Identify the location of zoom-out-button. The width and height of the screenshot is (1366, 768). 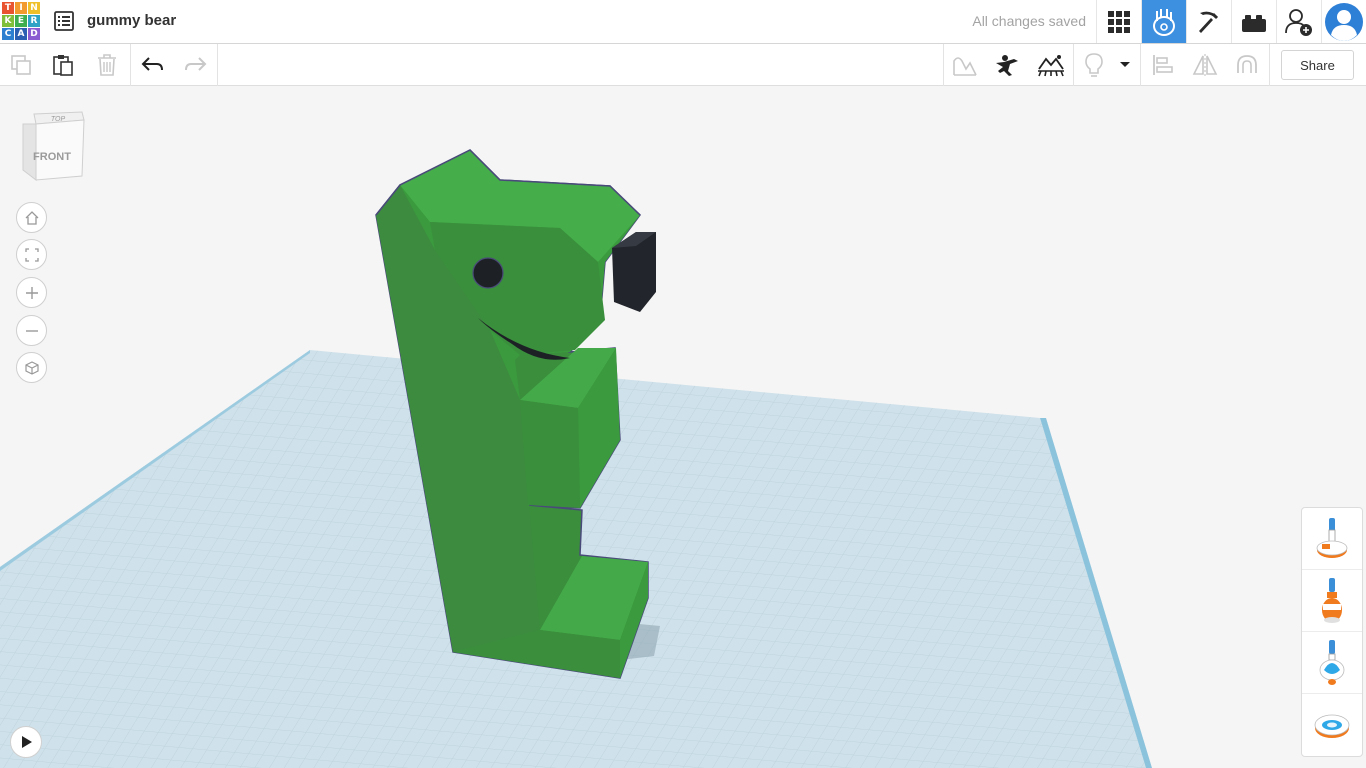
(31, 330).